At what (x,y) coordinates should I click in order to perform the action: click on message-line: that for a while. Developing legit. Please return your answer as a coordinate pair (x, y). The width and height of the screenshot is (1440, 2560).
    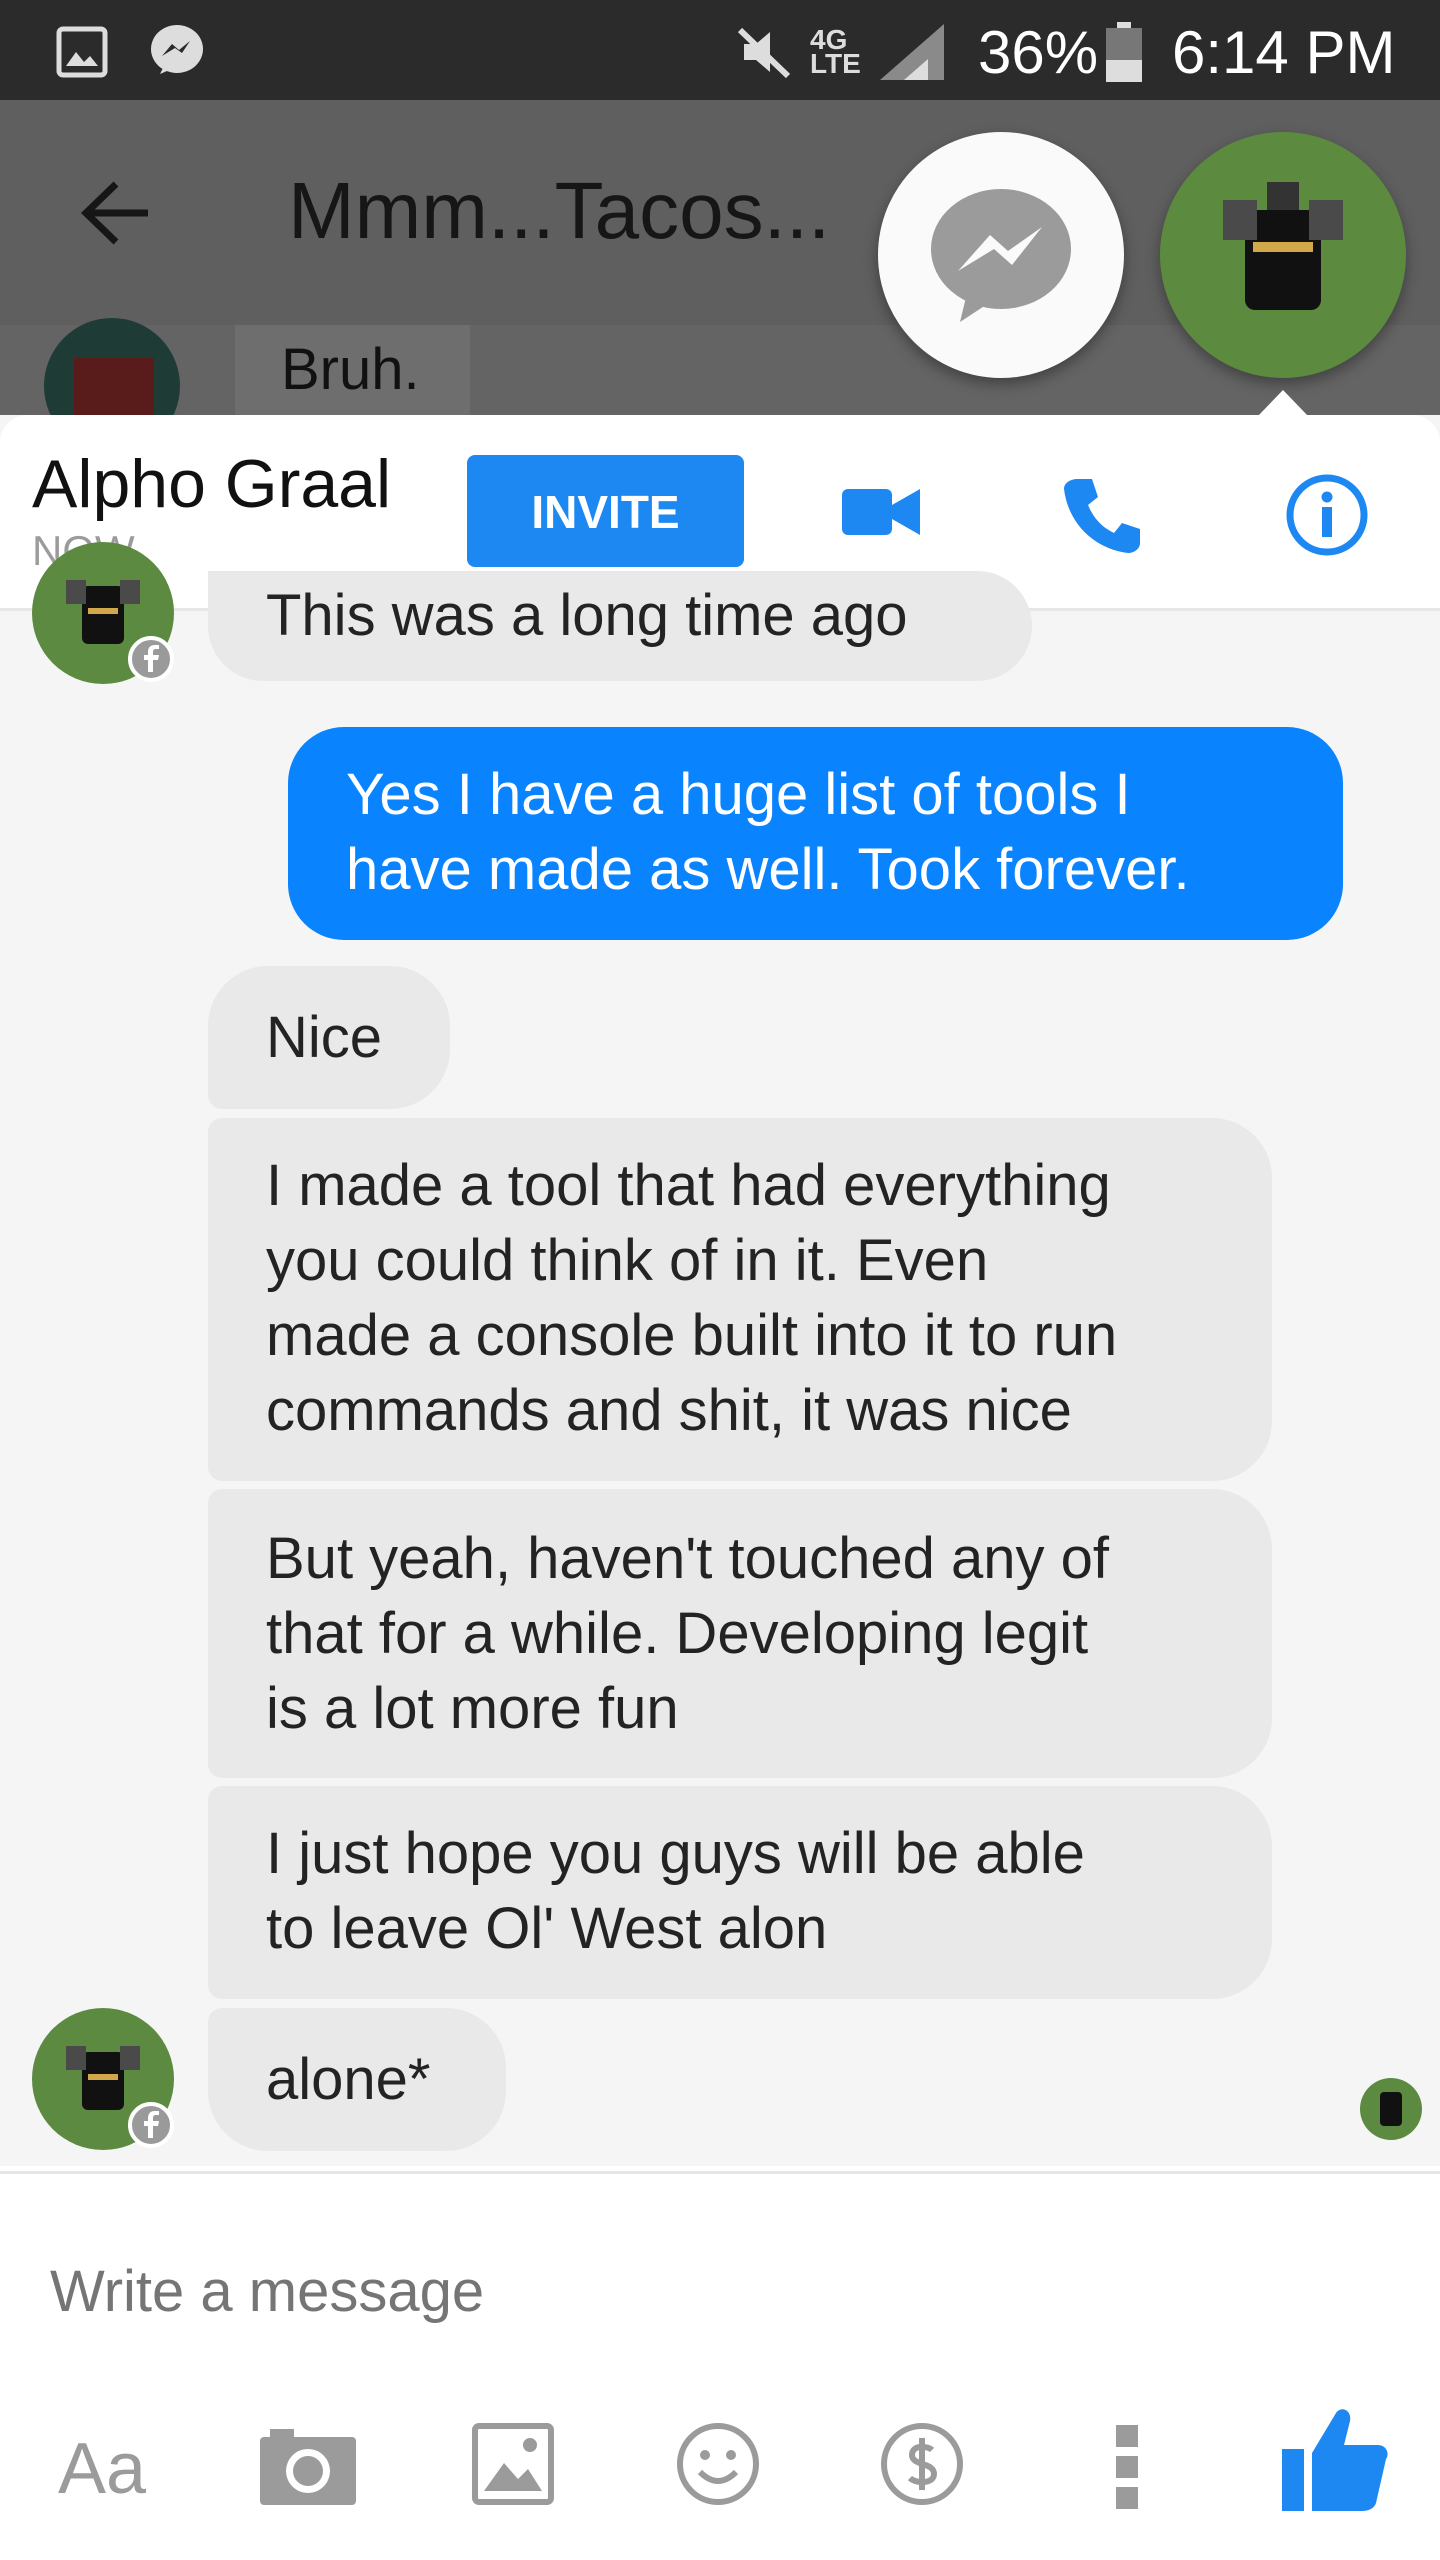
    Looking at the image, I should click on (677, 1633).